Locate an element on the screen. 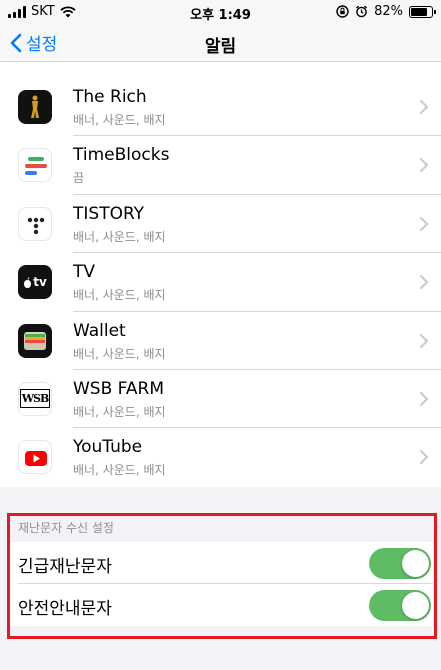  safety-alert-label: 안전안내문자 is located at coordinates (65, 609).